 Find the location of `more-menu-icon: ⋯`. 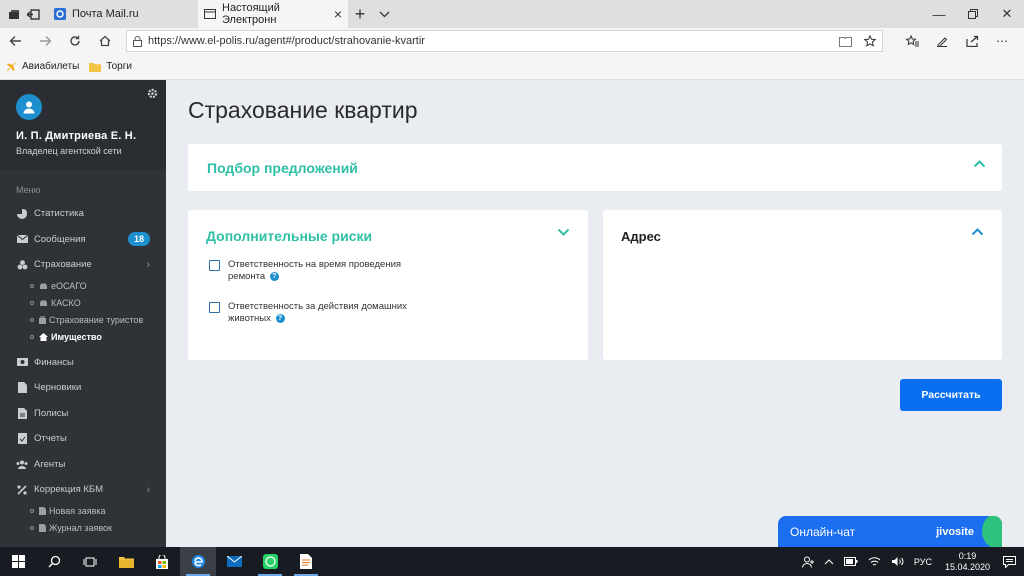

more-menu-icon: ⋯ is located at coordinates (1002, 41).